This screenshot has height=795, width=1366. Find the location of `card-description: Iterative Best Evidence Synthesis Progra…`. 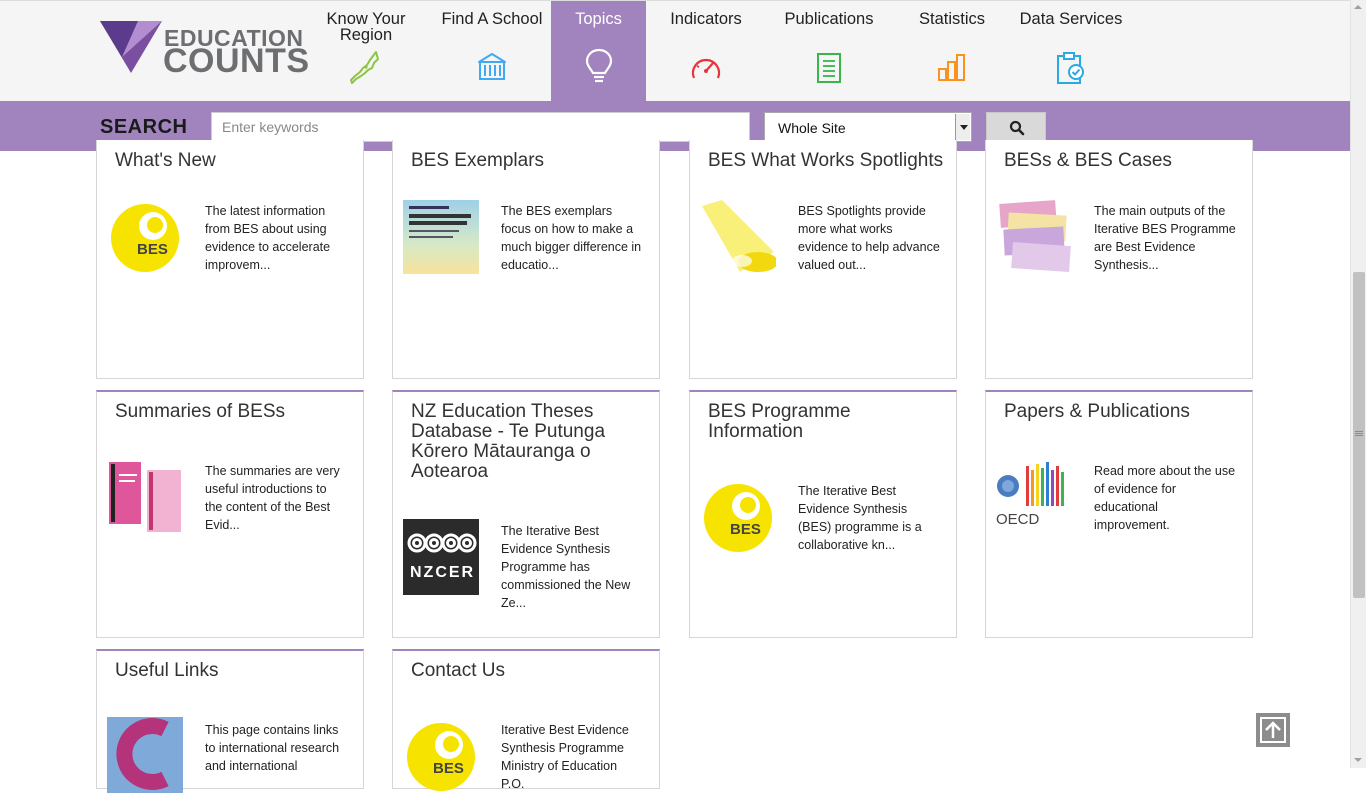

card-description: Iterative Best Evidence Synthesis Progra… is located at coordinates (565, 757).